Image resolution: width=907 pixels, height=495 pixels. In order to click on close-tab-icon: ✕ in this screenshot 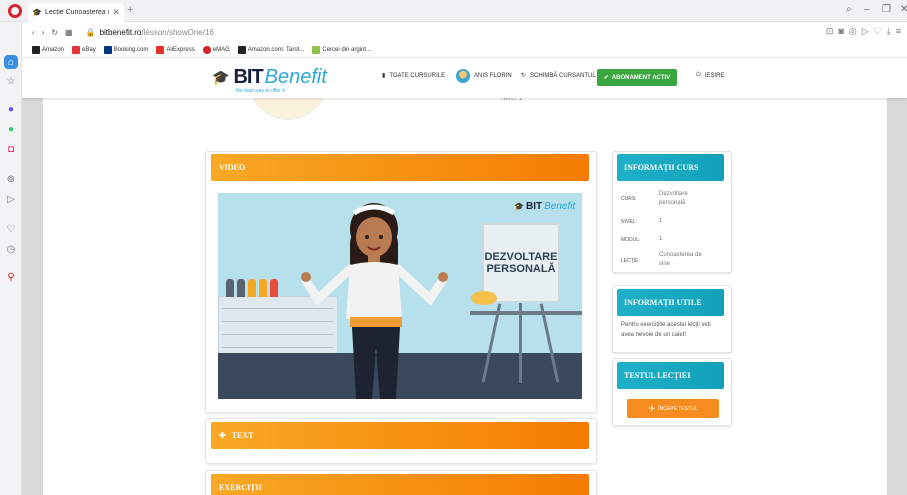, I will do `click(116, 12)`.